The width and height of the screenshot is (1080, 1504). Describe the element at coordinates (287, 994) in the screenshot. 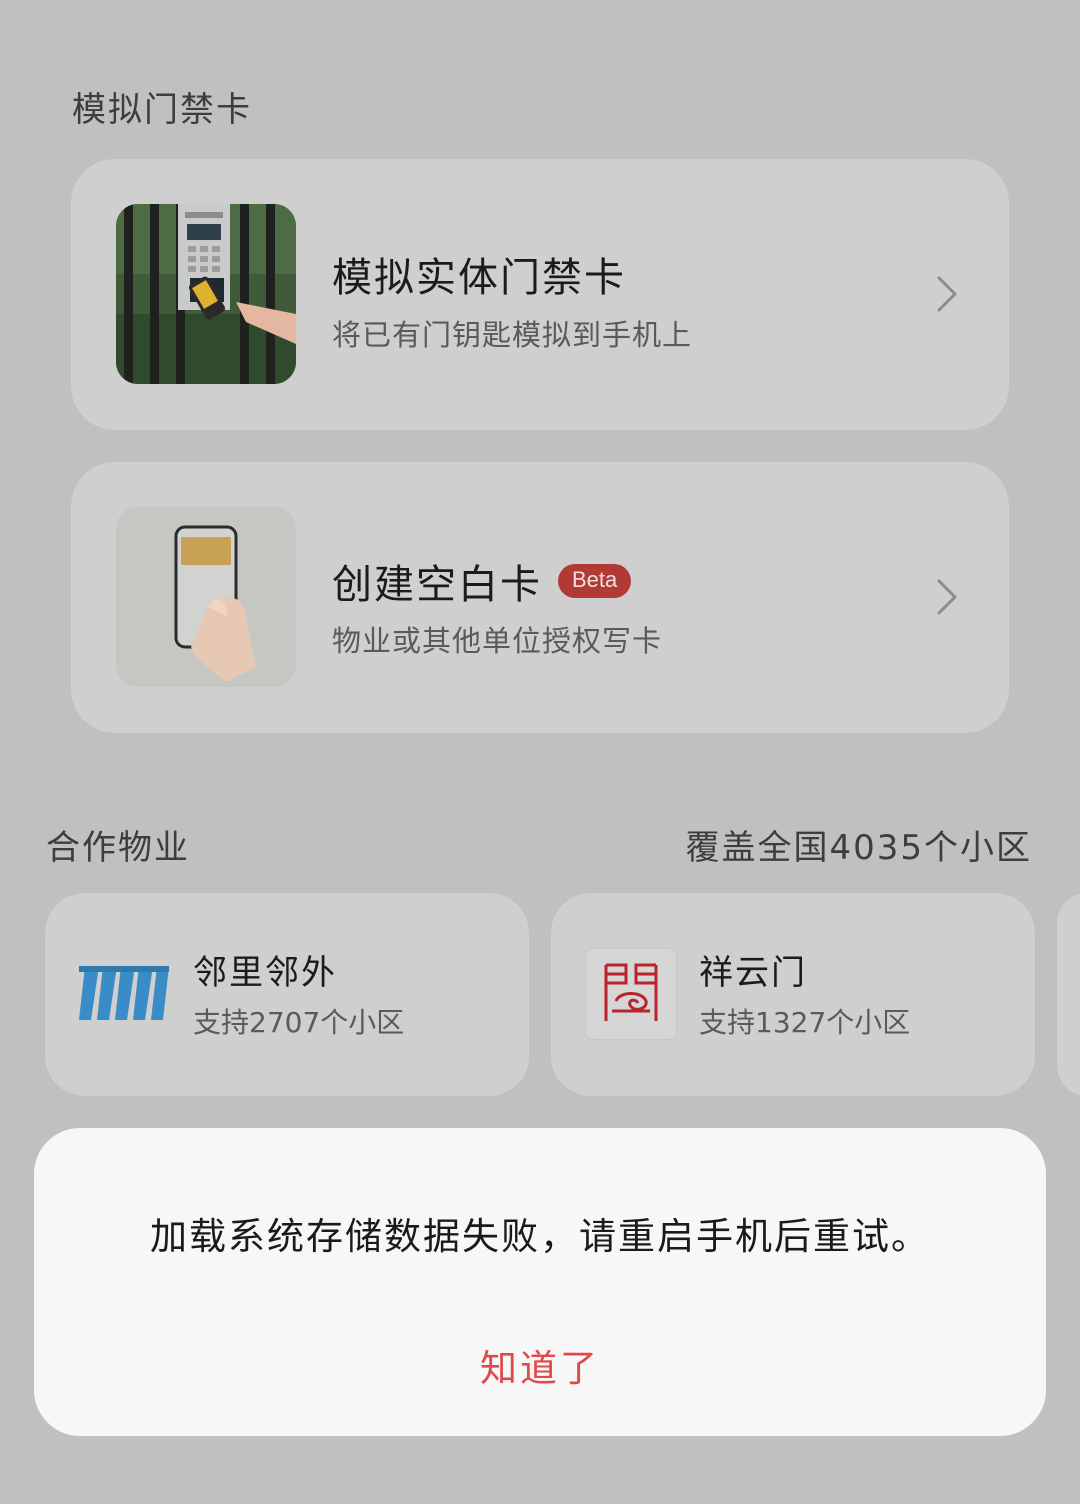

I see `partner-item-linli: 邻里邻外 支持2707个小区` at that location.